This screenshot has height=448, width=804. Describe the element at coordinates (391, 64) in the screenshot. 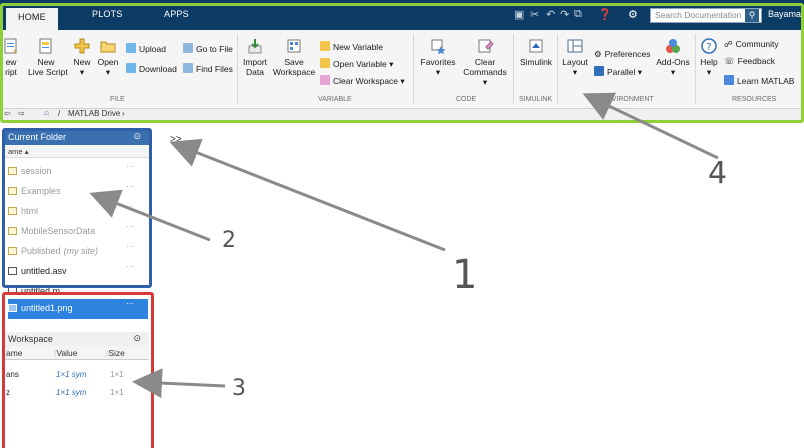

I see `open-variable-dropdown-icon: ▾` at that location.